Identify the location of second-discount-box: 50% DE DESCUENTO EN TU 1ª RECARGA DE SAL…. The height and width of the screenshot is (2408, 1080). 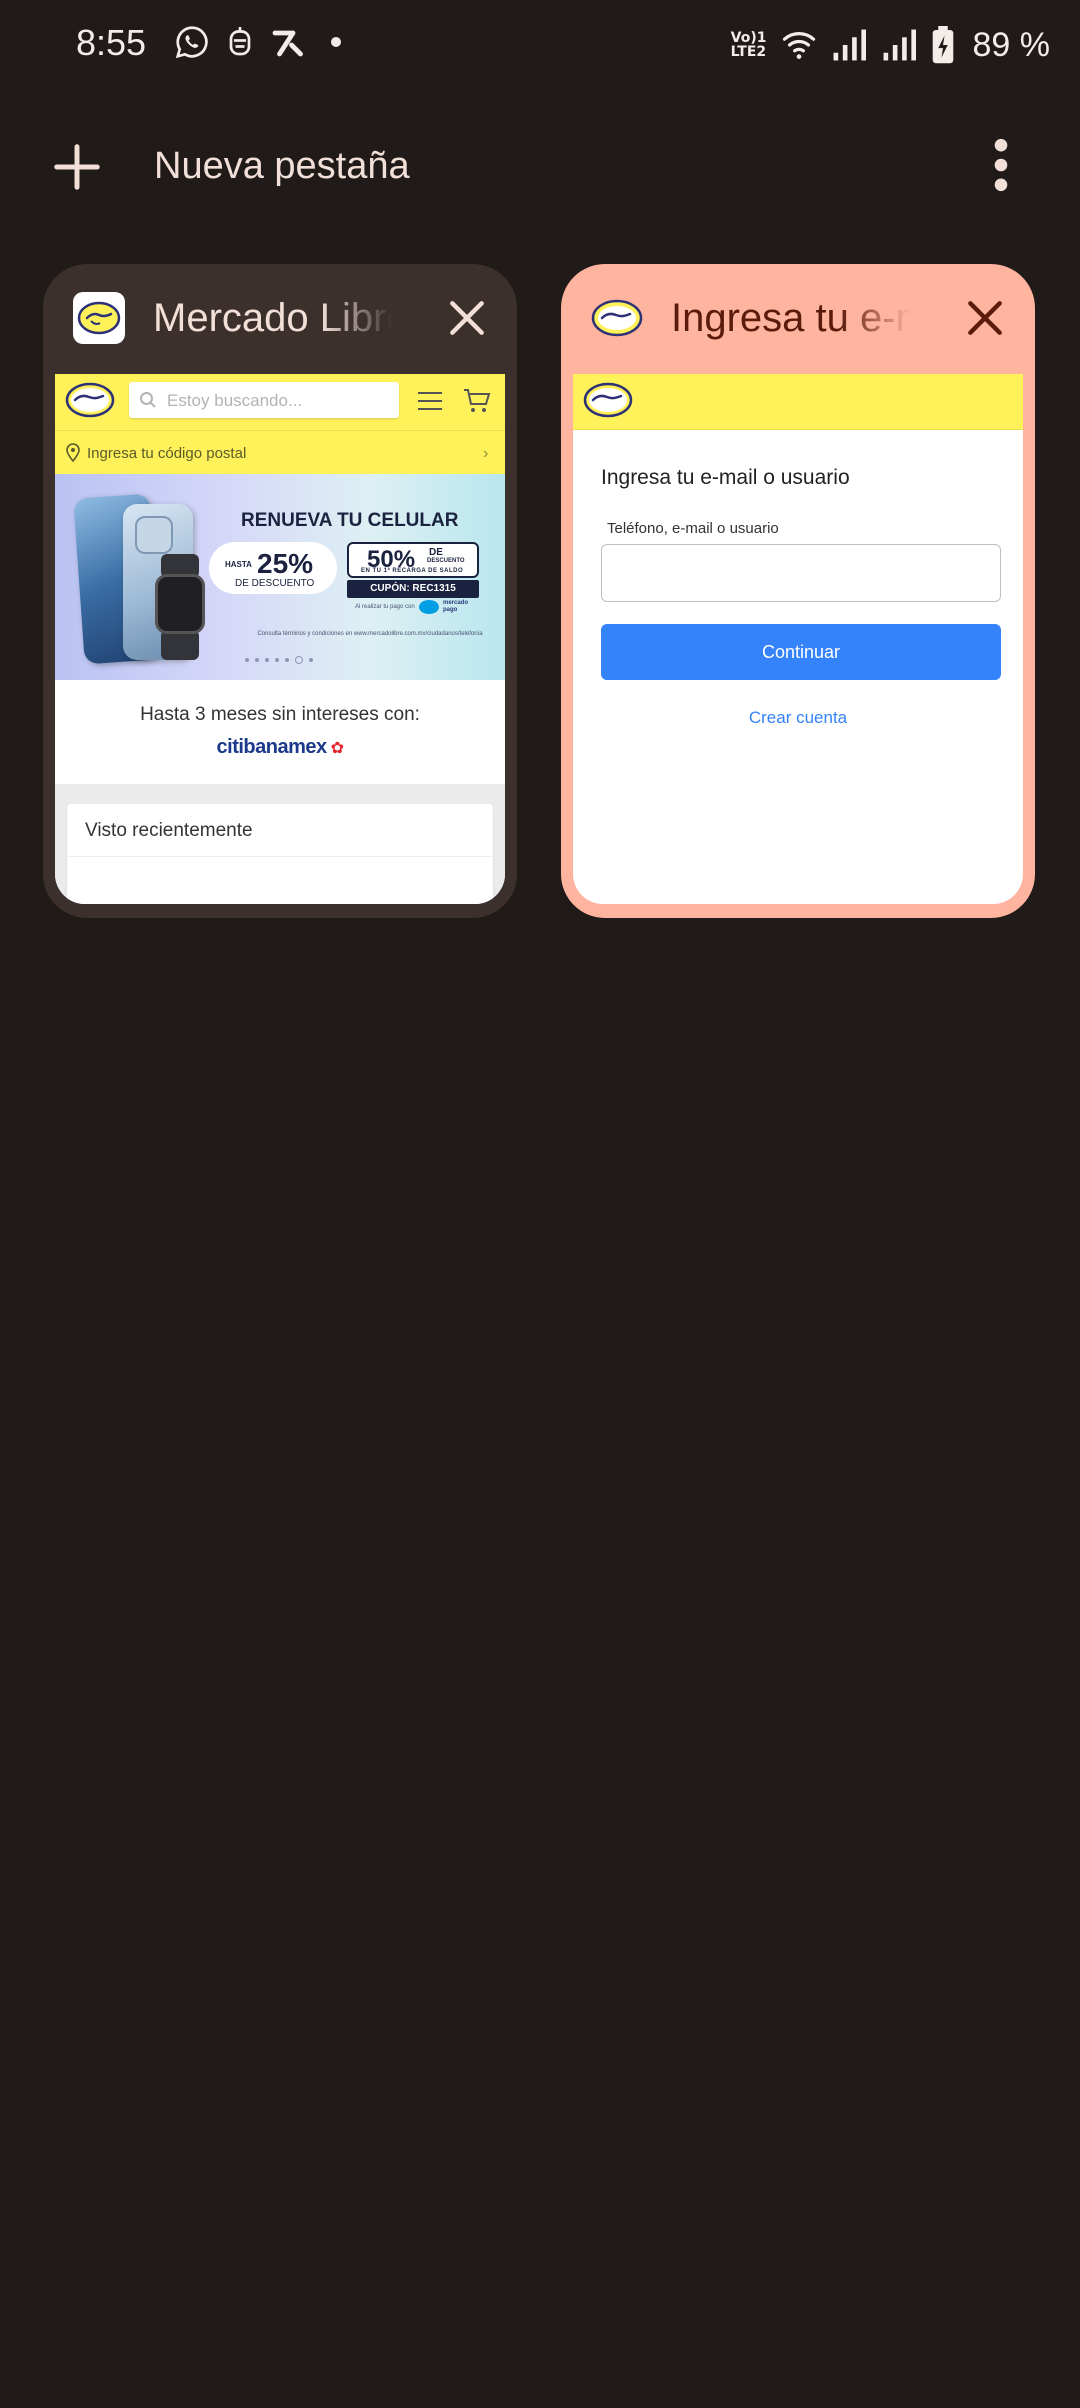
(413, 560).